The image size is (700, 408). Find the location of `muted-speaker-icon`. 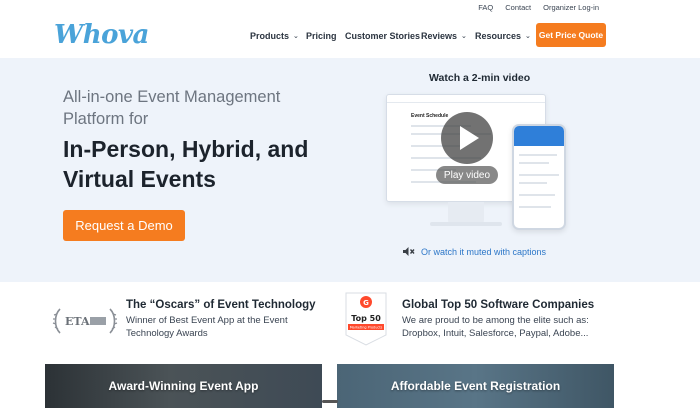

muted-speaker-icon is located at coordinates (409, 251).